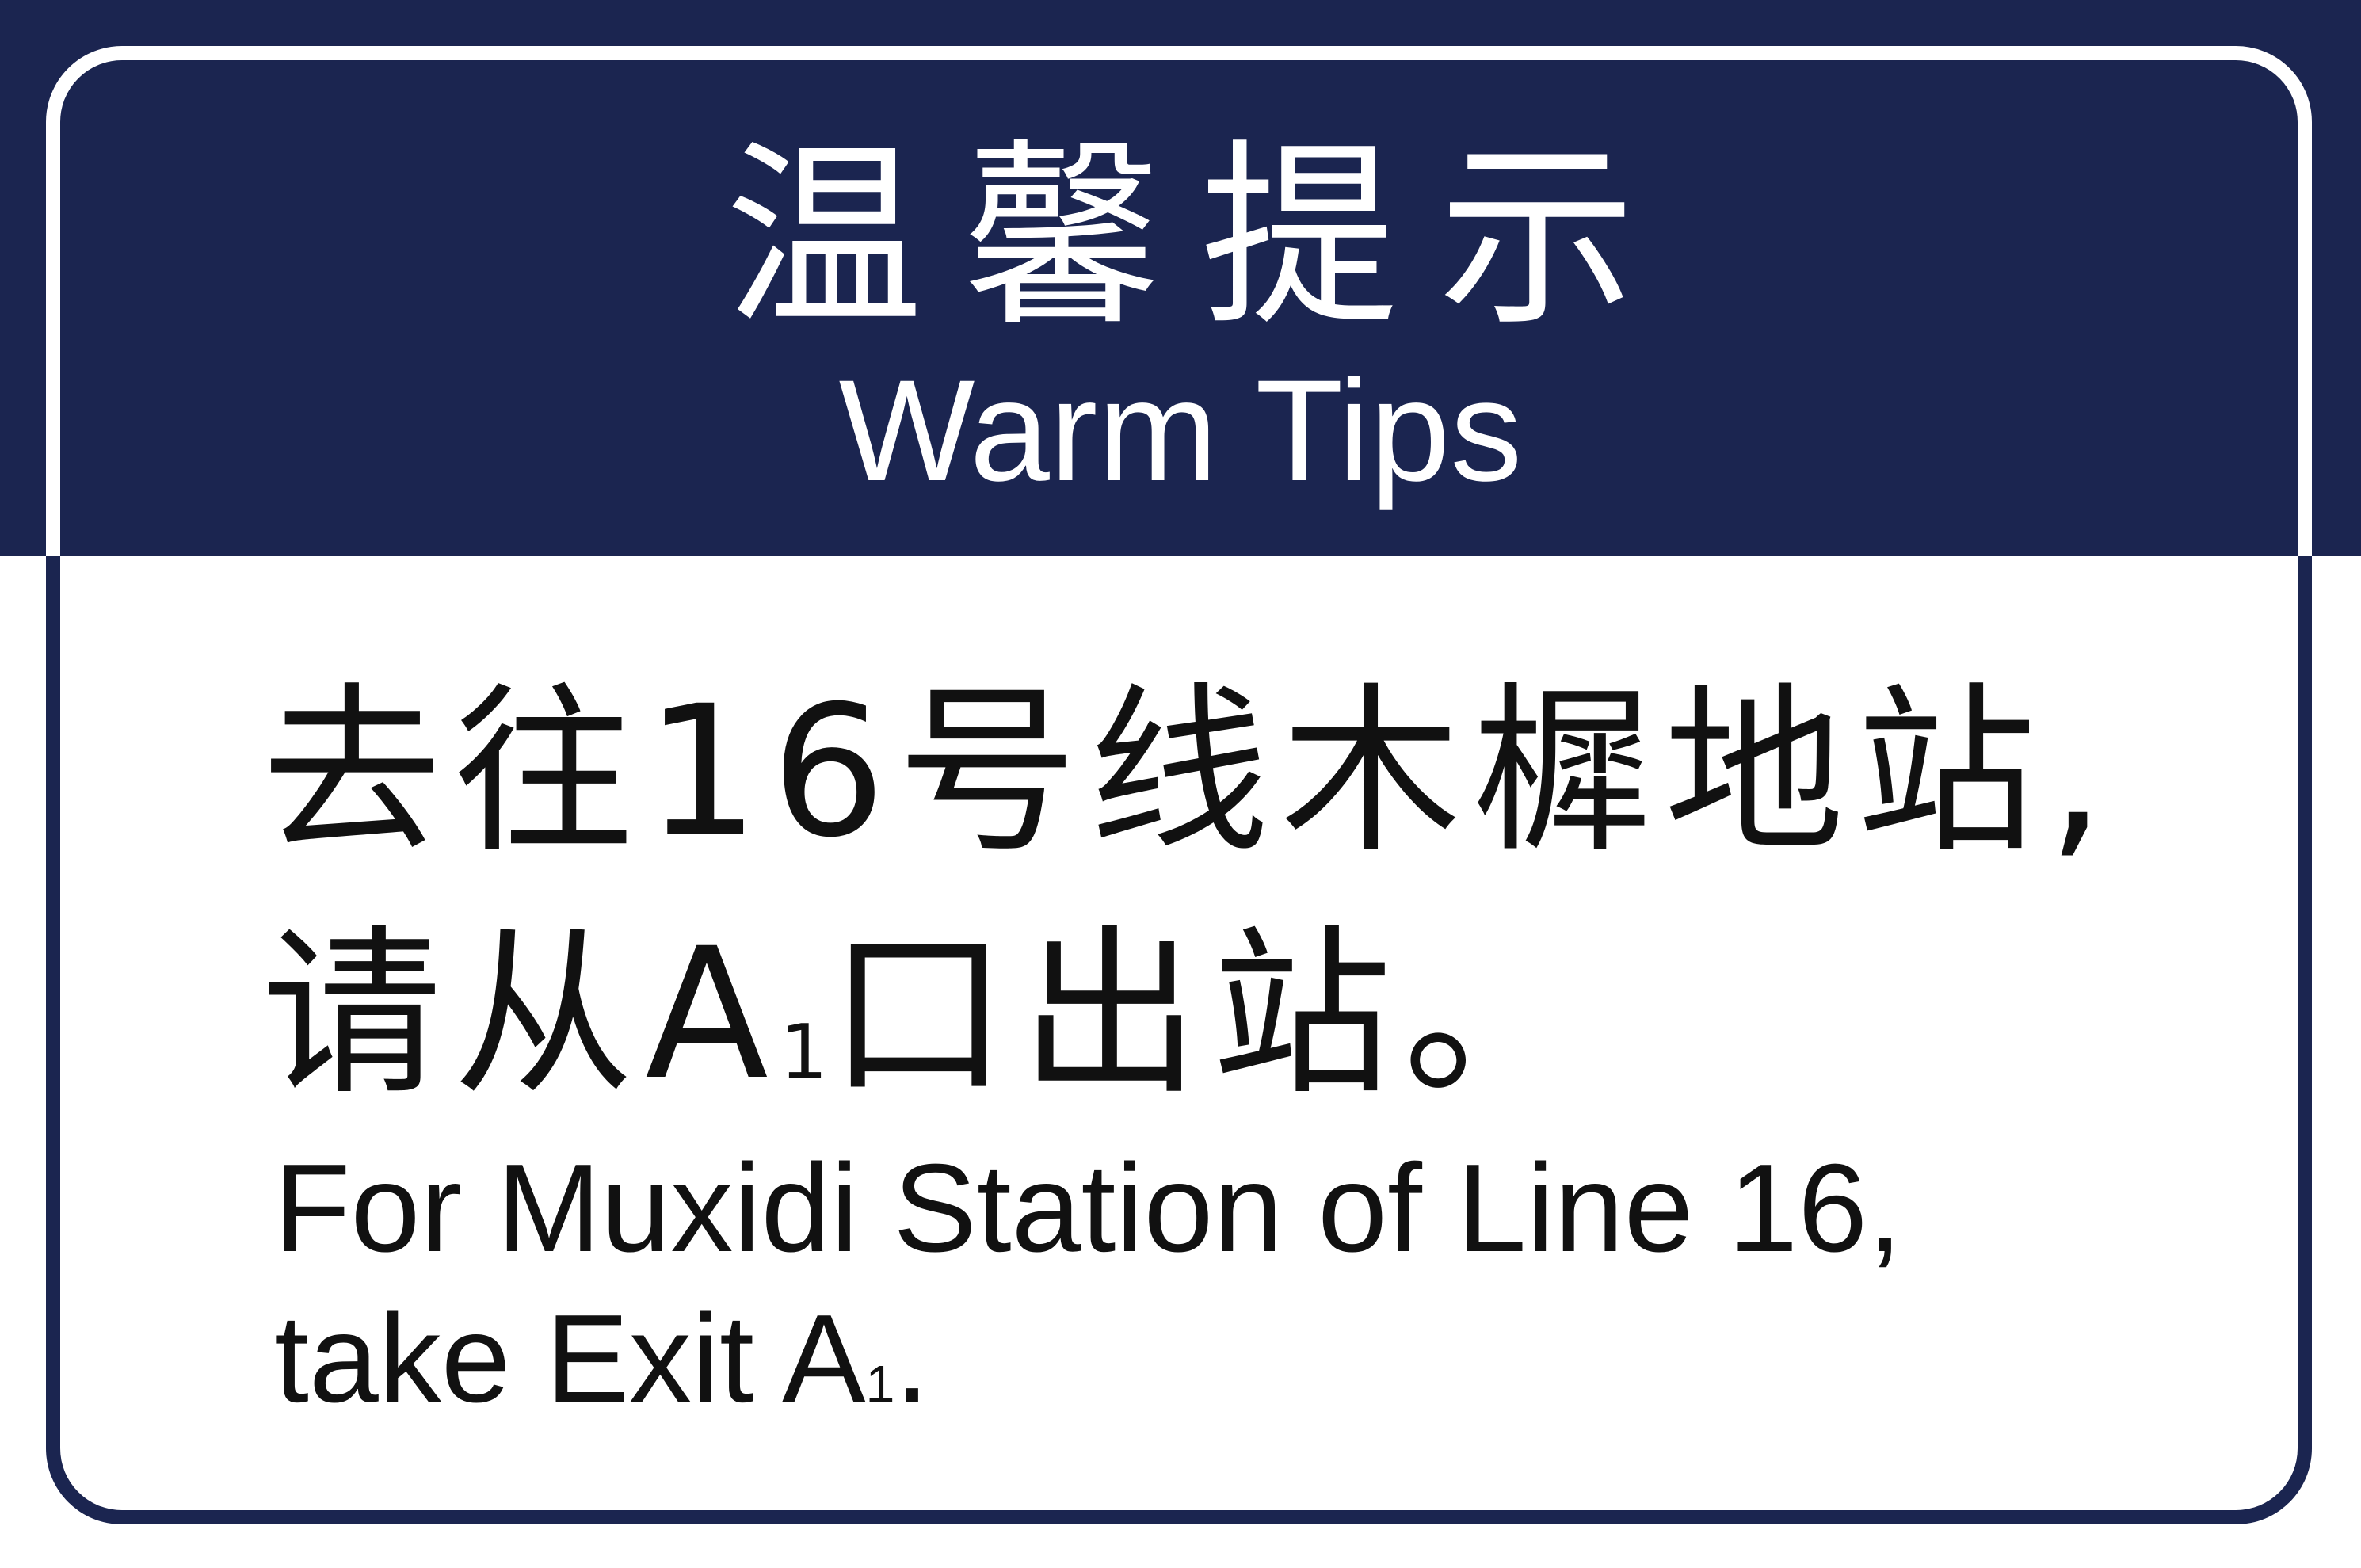 The width and height of the screenshot is (2361, 1568). I want to click on sign-title-chinese: 温馨提示, so click(1200, 237).